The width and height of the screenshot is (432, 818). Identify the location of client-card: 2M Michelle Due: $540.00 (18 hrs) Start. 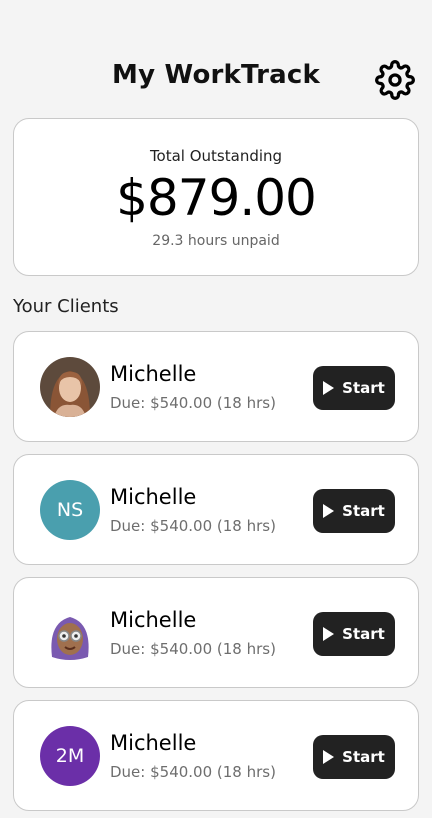
(216, 755).